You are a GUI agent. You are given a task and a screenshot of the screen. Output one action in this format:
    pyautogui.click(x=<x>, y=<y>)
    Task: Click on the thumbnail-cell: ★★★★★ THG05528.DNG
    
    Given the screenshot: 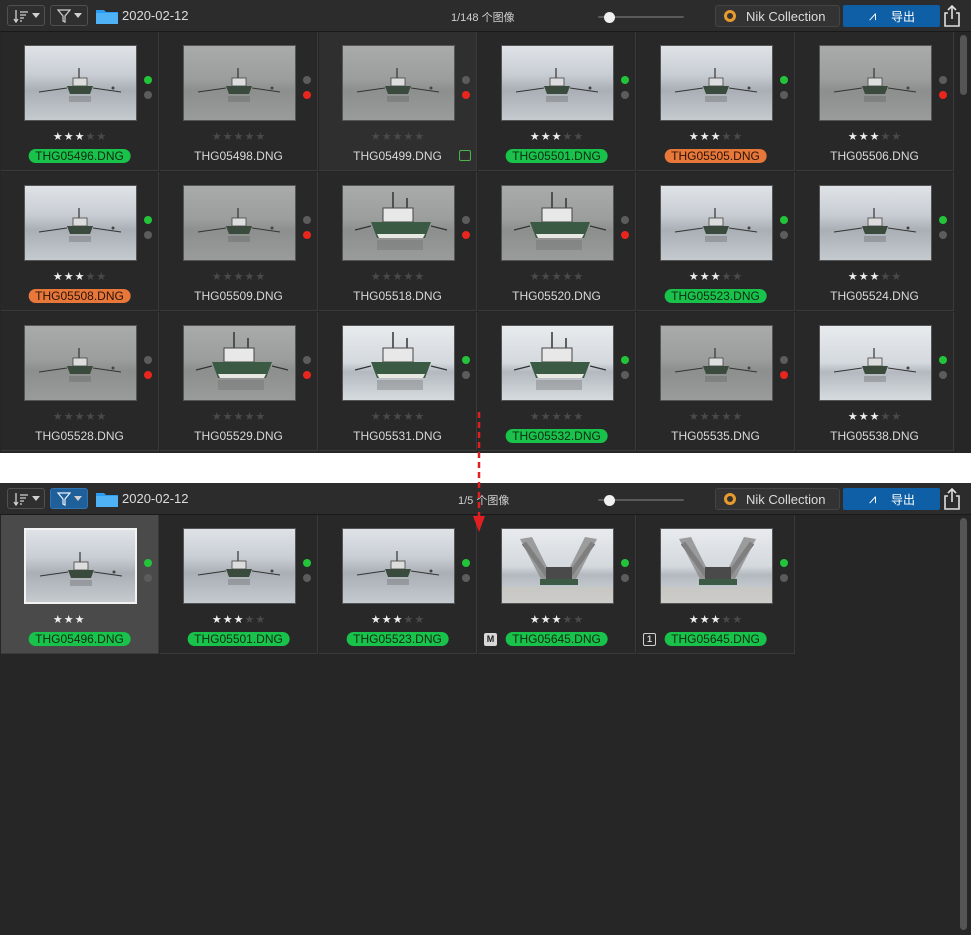 What is the action you would take?
    pyautogui.click(x=80, y=381)
    